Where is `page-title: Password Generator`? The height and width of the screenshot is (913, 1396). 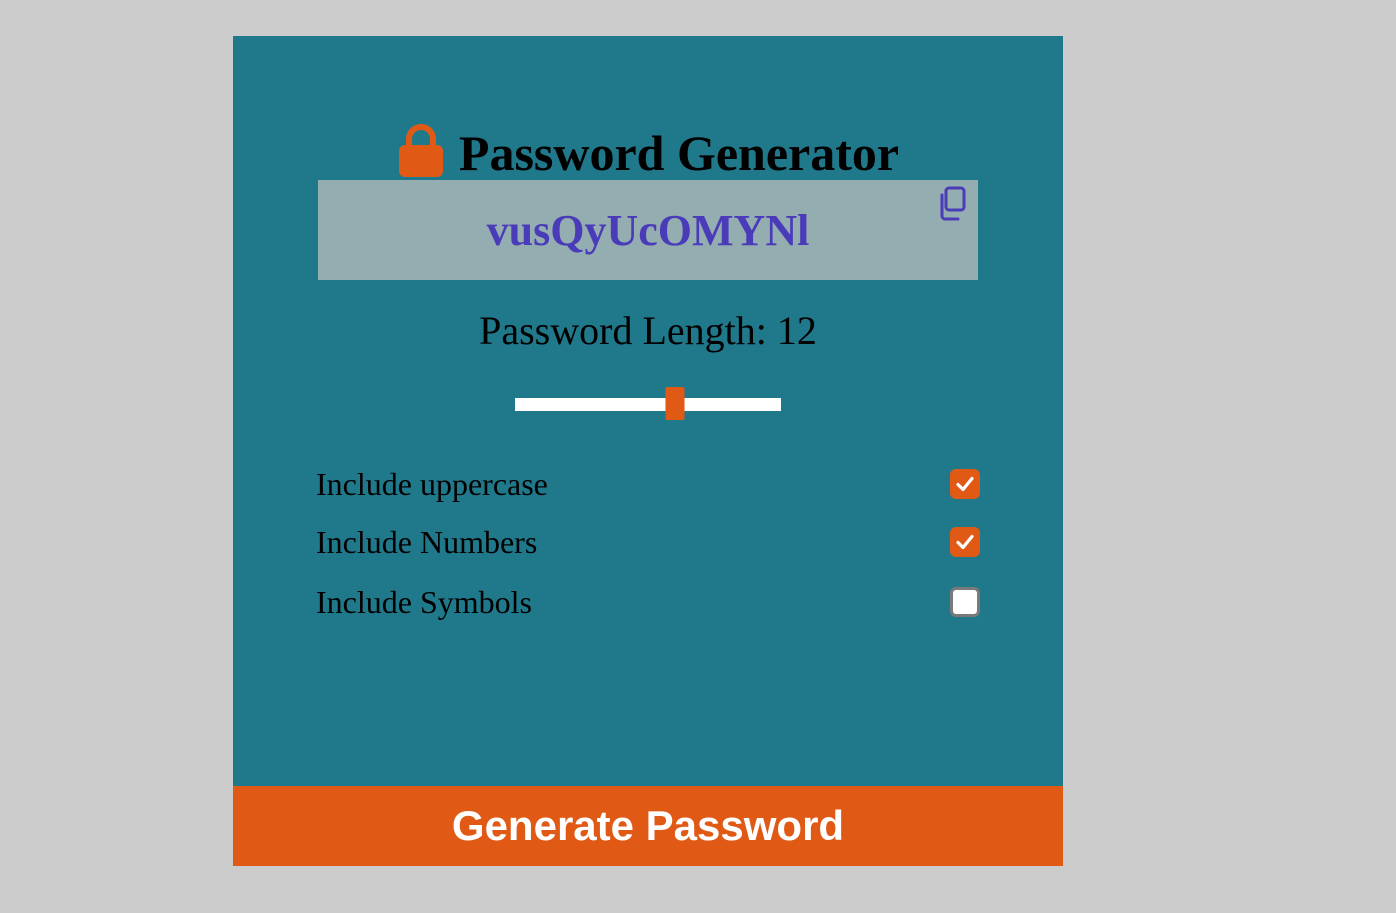
page-title: Password Generator is located at coordinates (679, 153).